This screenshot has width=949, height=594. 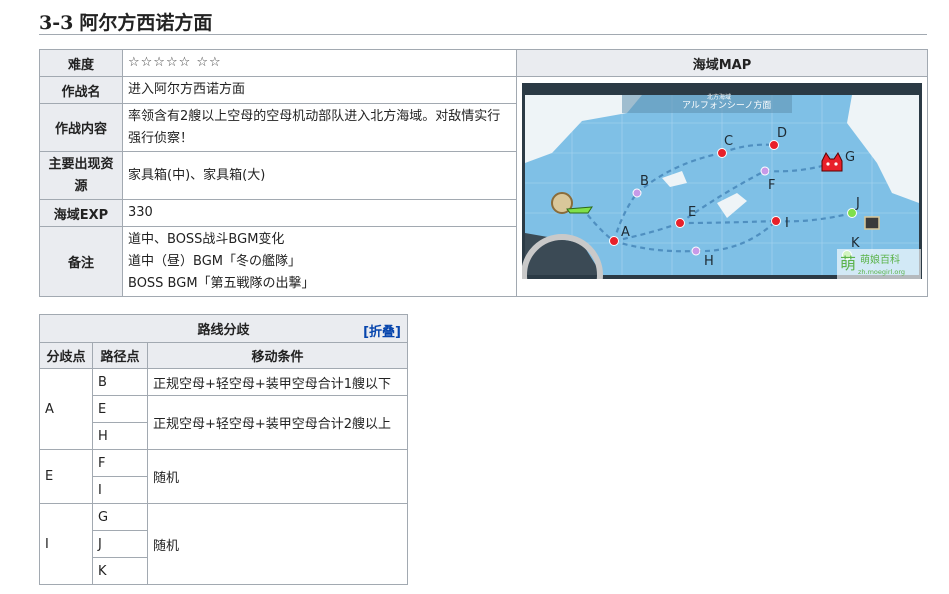 What do you see at coordinates (120, 571) in the screenshot?
I see `path-k: K` at bounding box center [120, 571].